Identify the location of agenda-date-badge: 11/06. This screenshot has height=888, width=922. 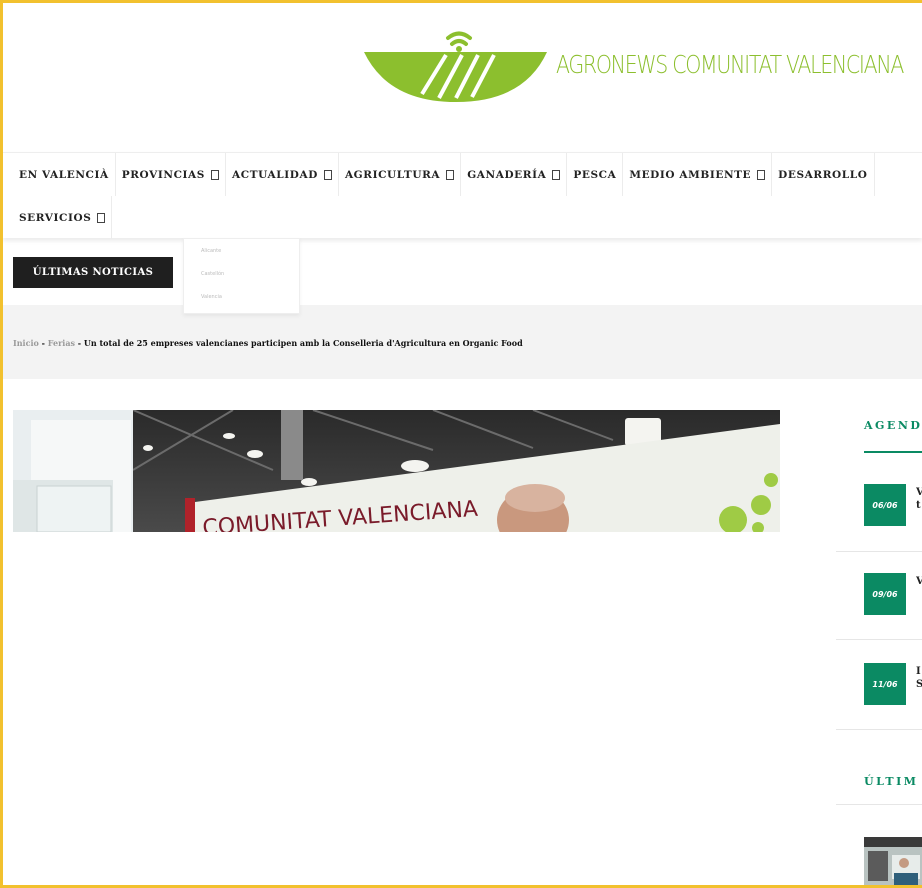
(885, 684).